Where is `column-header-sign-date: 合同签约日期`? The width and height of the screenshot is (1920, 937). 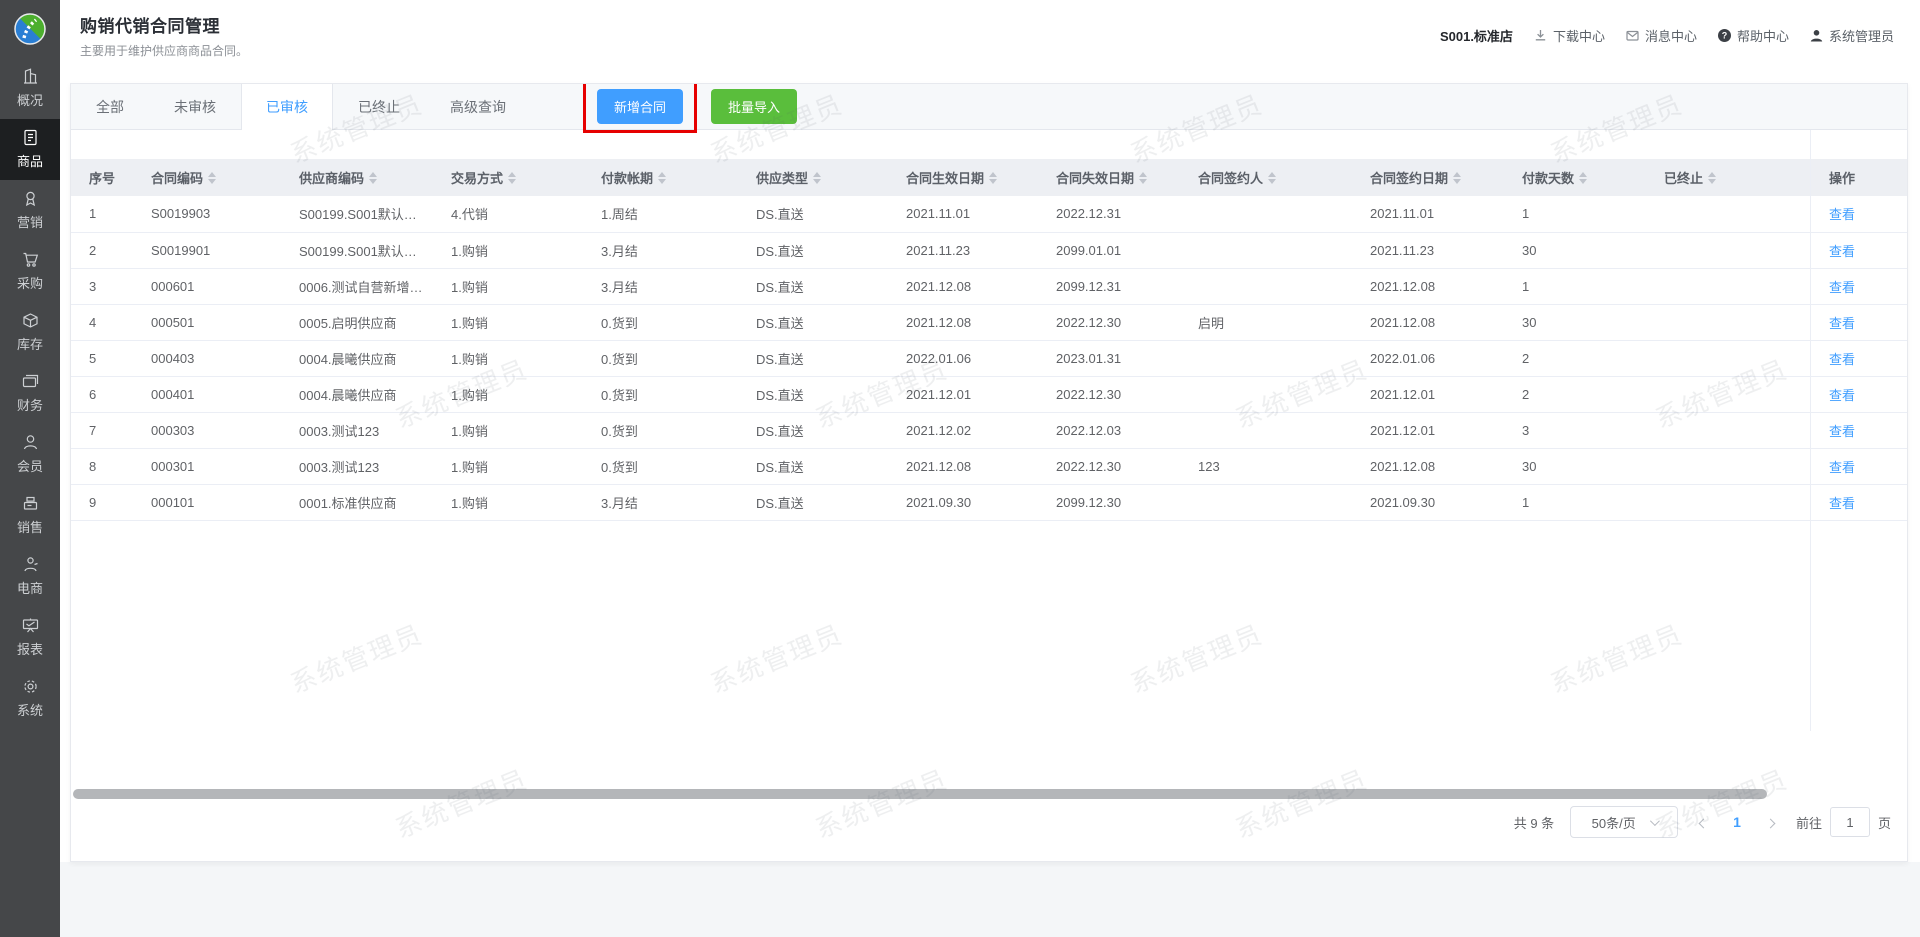
column-header-sign-date: 合同签约日期 is located at coordinates (1428, 177).